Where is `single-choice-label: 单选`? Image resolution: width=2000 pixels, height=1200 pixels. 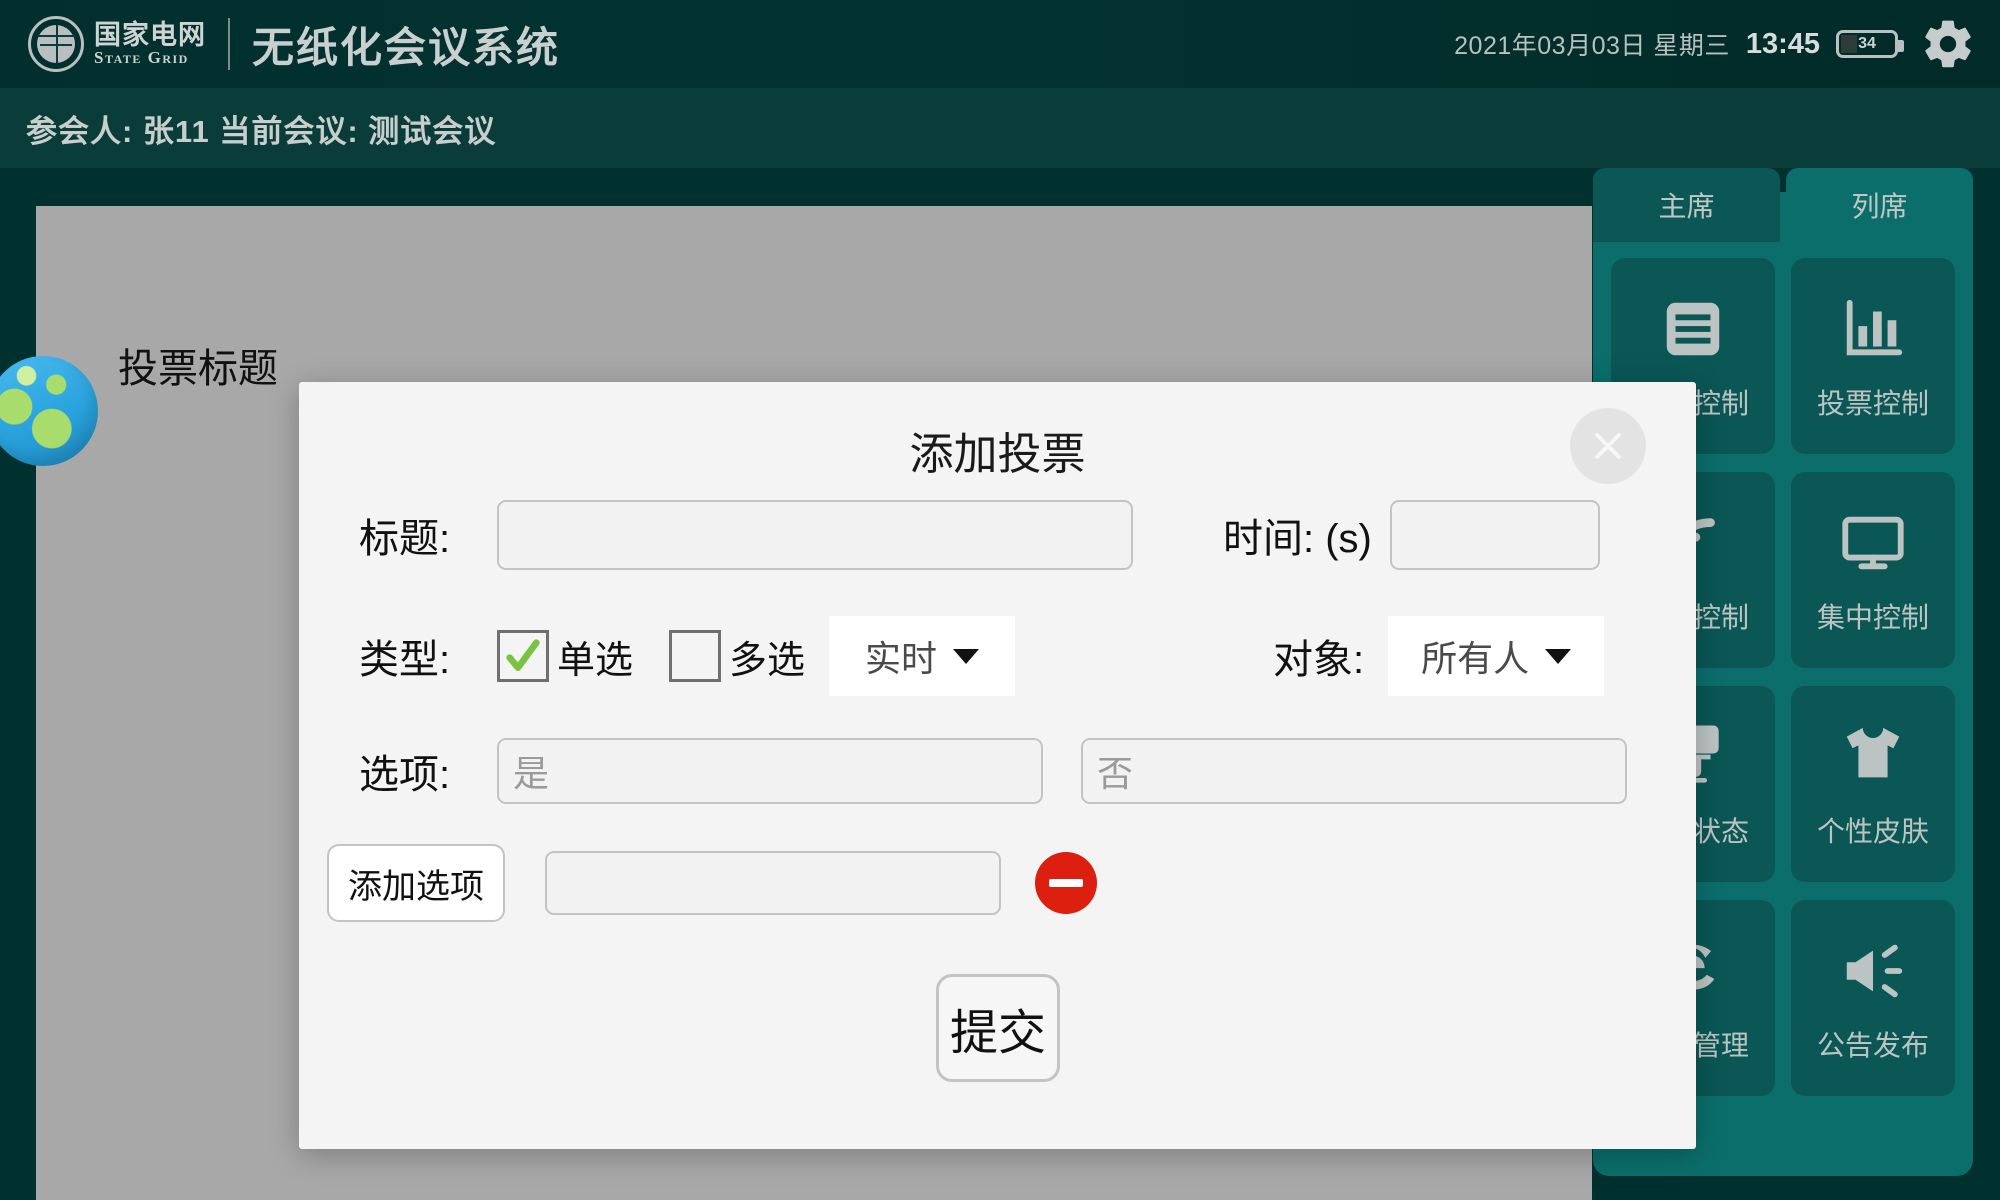
single-choice-label: 单选 is located at coordinates (595, 660).